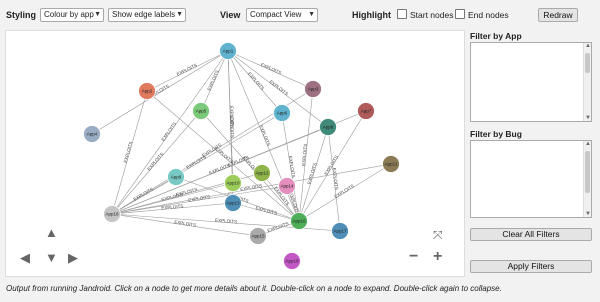 This screenshot has width=600, height=302. What do you see at coordinates (437, 257) in the screenshot?
I see `zoom-in-icon: +` at bounding box center [437, 257].